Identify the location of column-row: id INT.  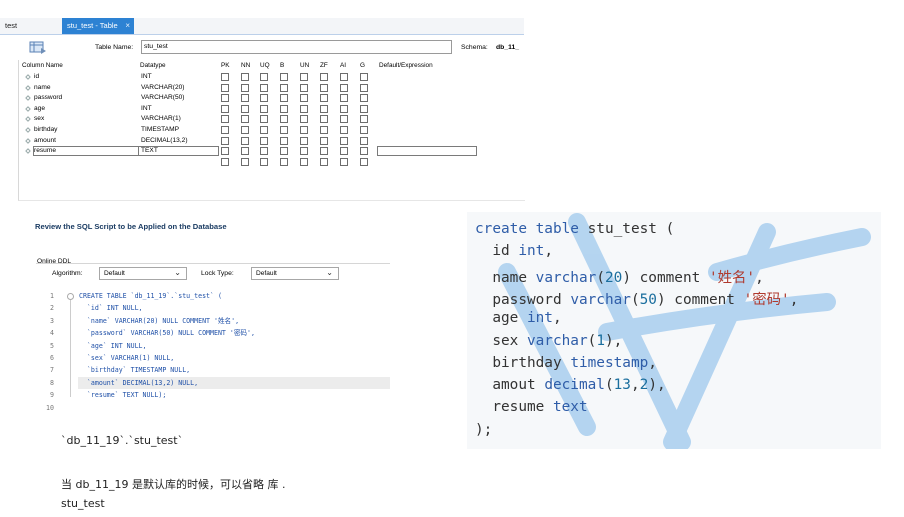
(271, 77).